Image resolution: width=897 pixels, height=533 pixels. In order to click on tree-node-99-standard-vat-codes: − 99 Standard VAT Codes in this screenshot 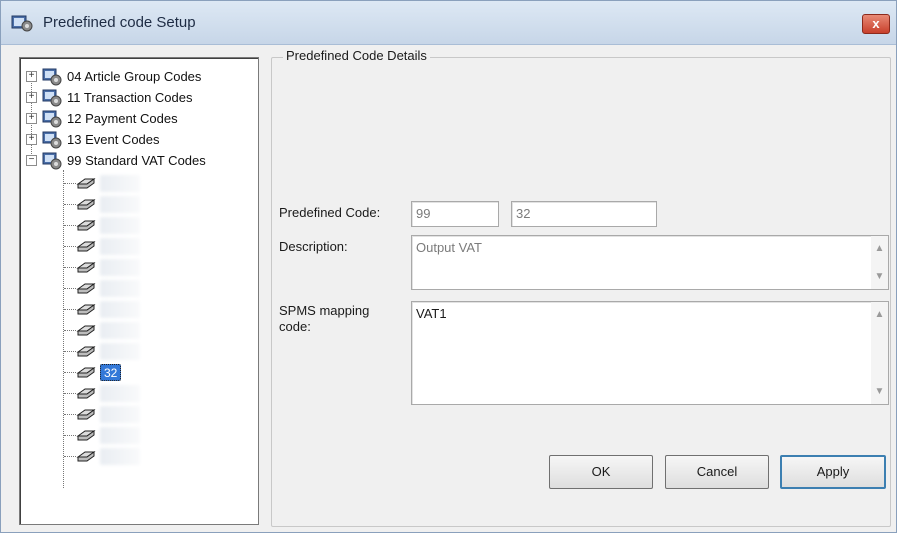, I will do `click(116, 160)`.